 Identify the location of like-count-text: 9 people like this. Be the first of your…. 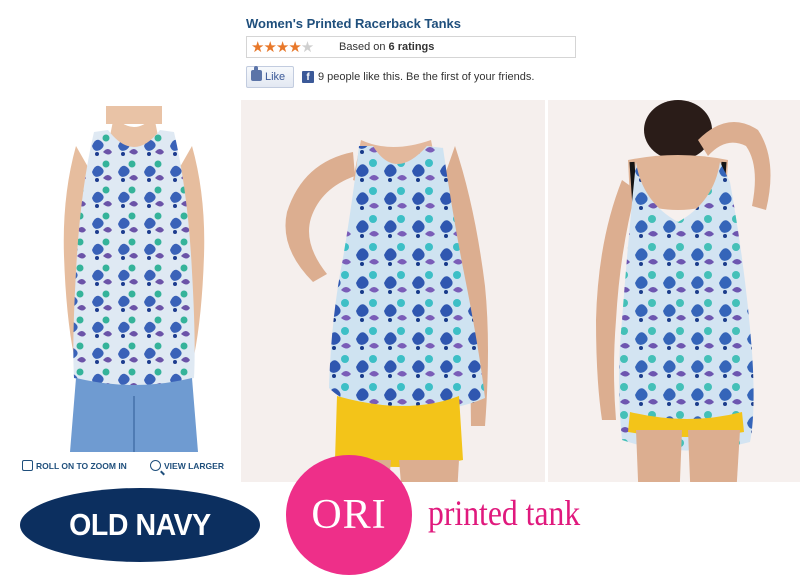
(426, 77).